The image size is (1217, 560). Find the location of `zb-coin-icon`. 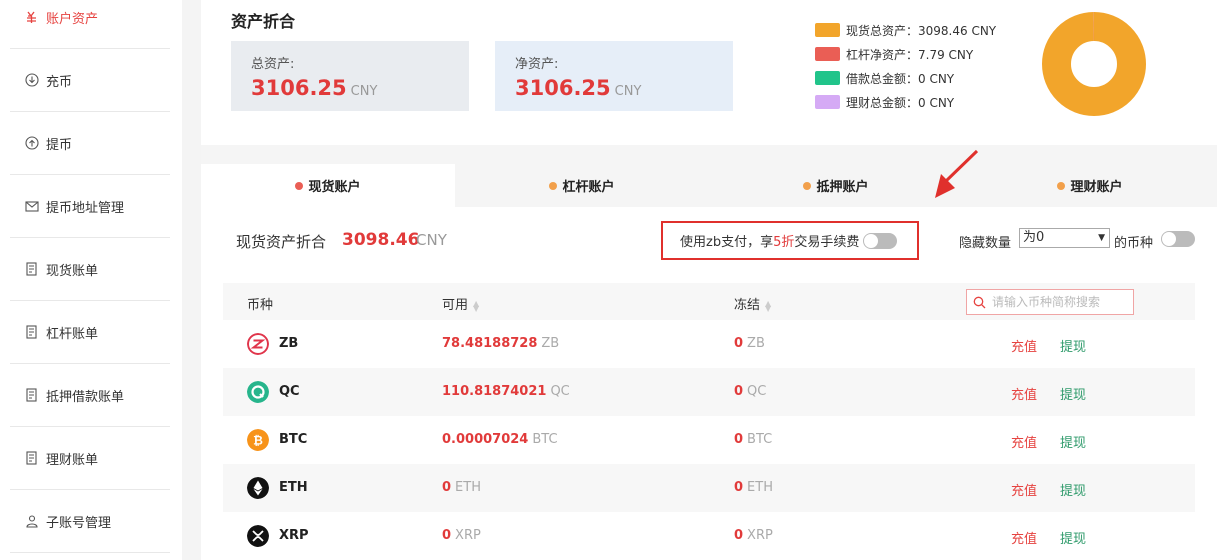

zb-coin-icon is located at coordinates (258, 344).